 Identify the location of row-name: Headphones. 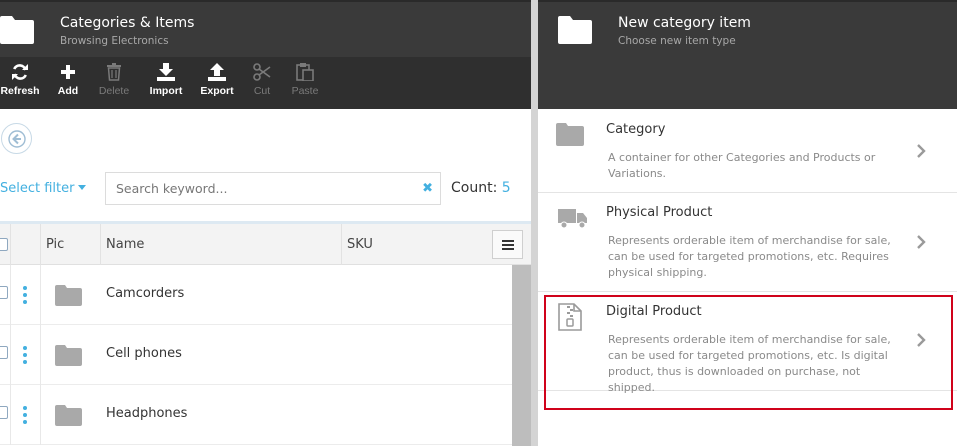
(146, 413).